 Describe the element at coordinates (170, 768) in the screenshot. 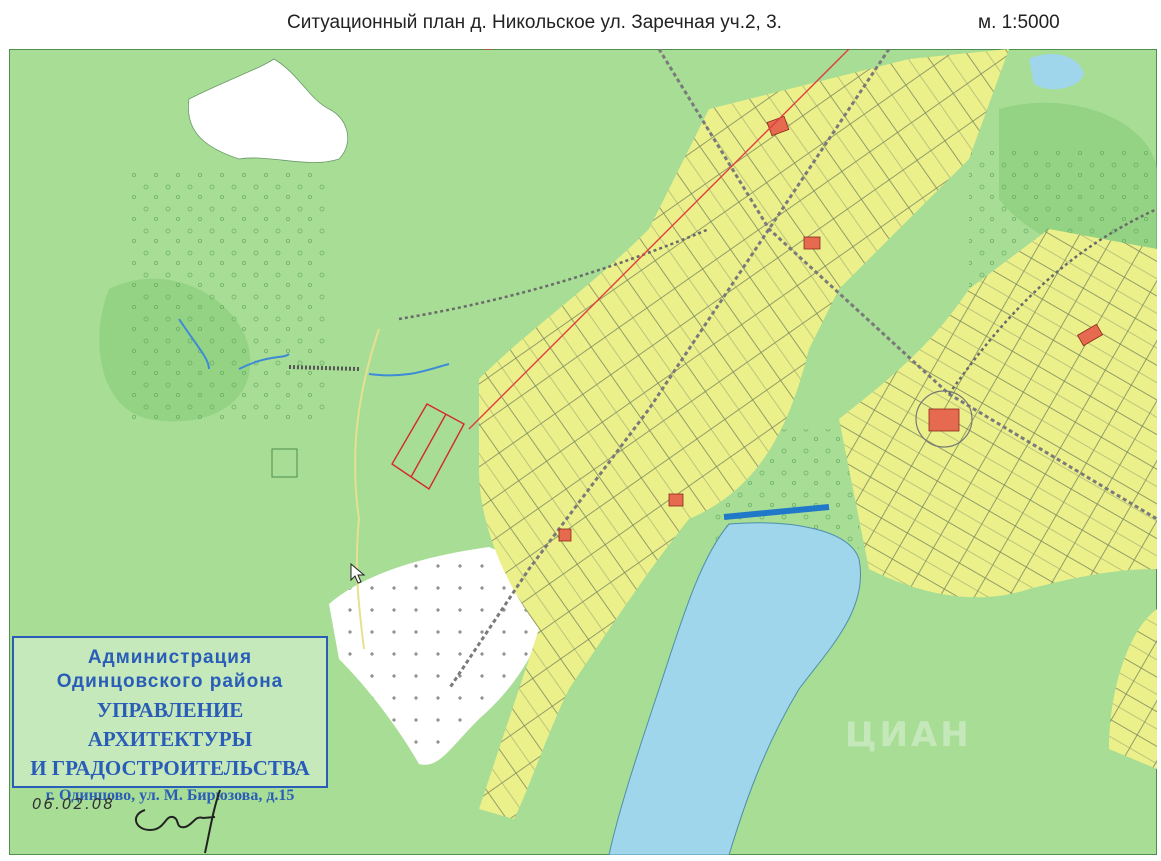

I see `stamp-line-4: И ГРАДОСТРОИТЕЛЬСТВА` at that location.